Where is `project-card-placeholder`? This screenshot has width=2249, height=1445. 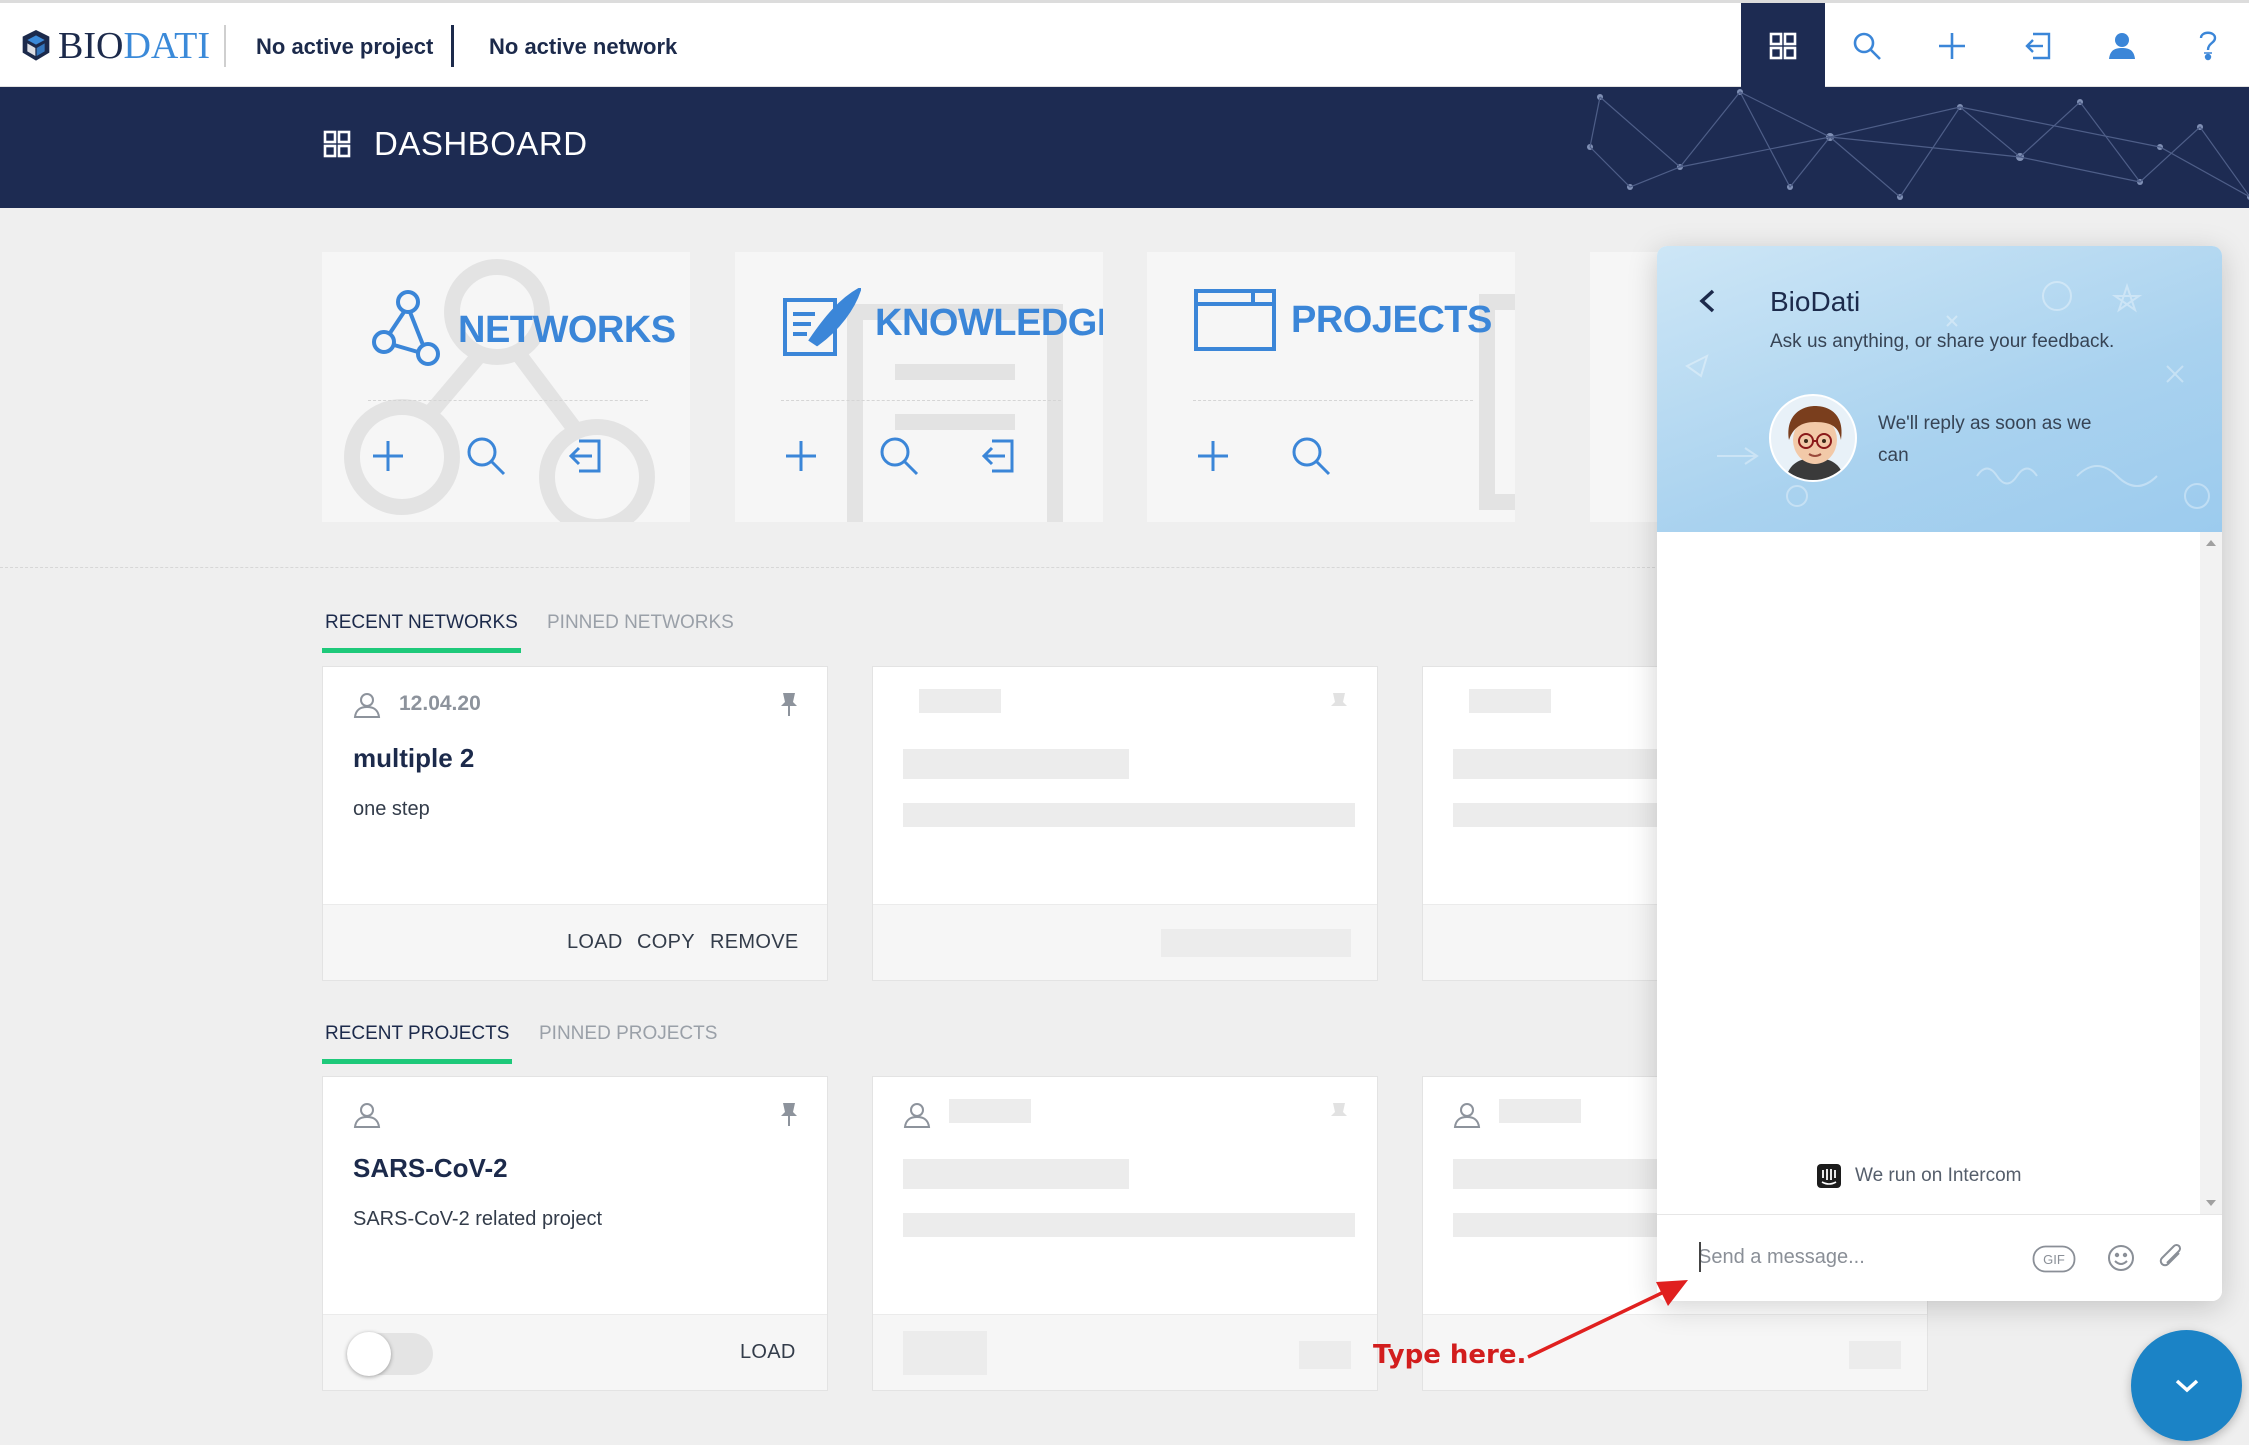
project-card-placeholder is located at coordinates (1125, 1233).